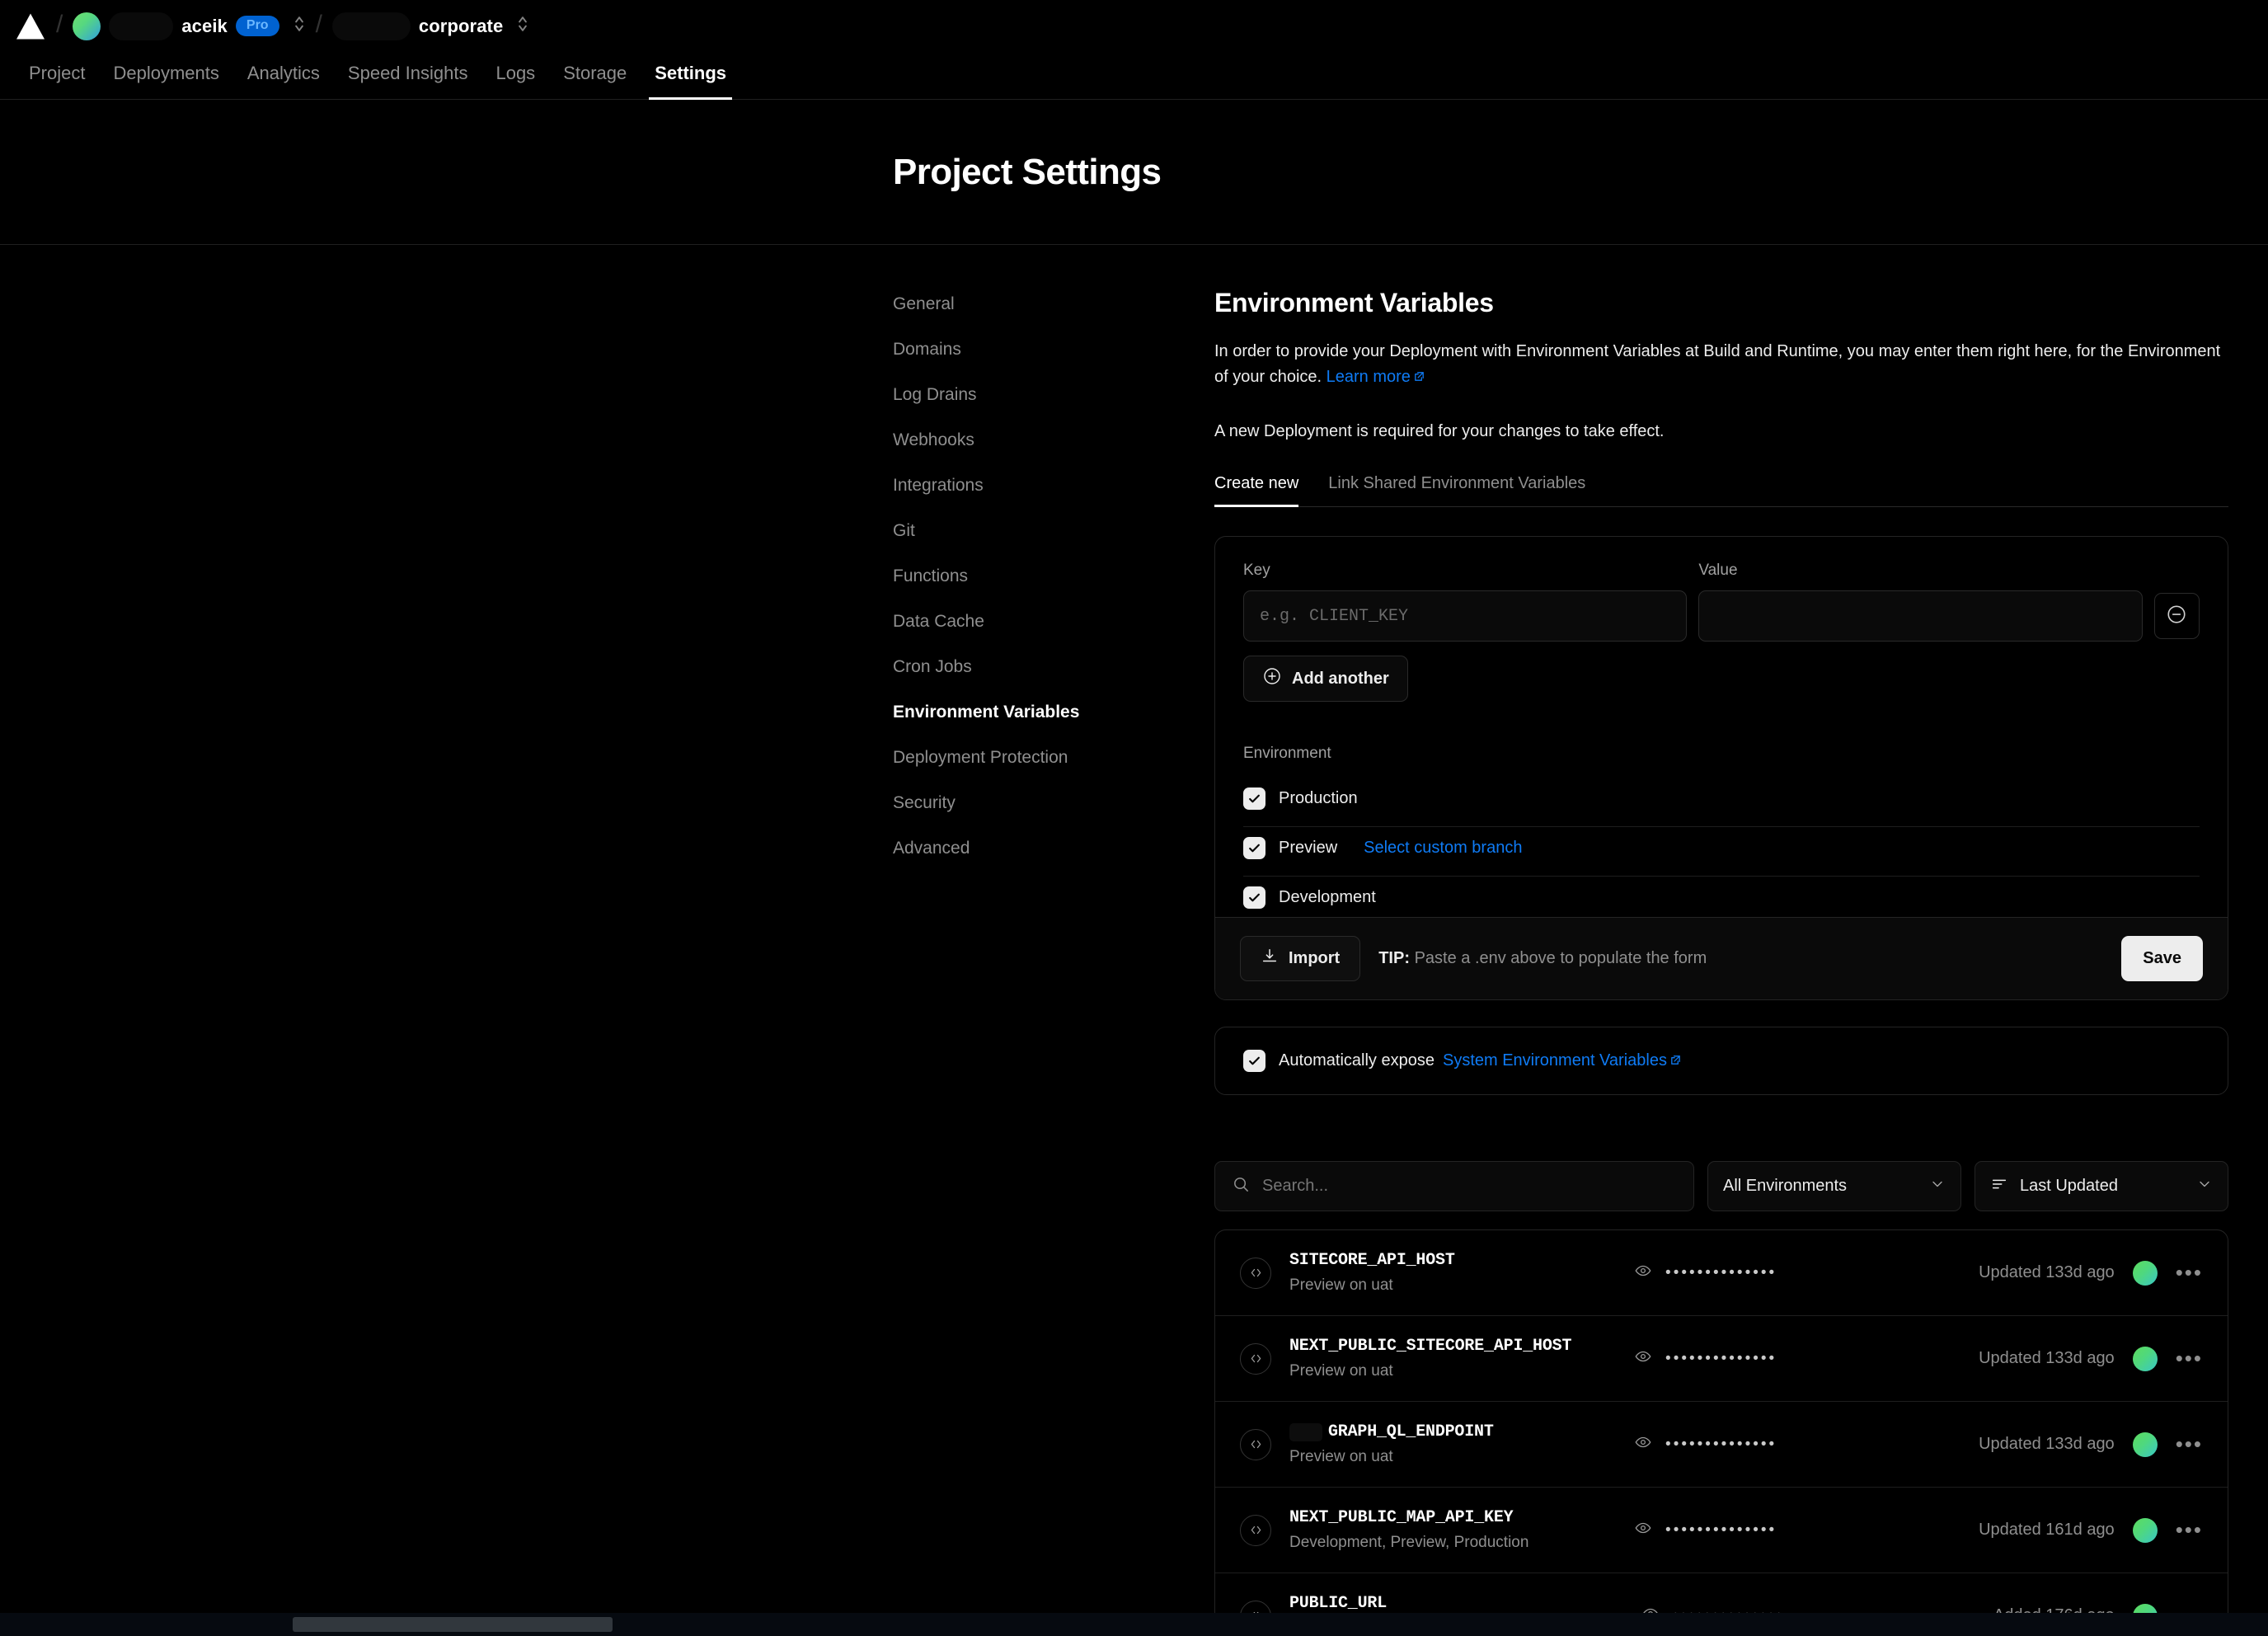 Image resolution: width=2268 pixels, height=1636 pixels. What do you see at coordinates (515, 81) in the screenshot?
I see `nav-tab-logs: Logs` at bounding box center [515, 81].